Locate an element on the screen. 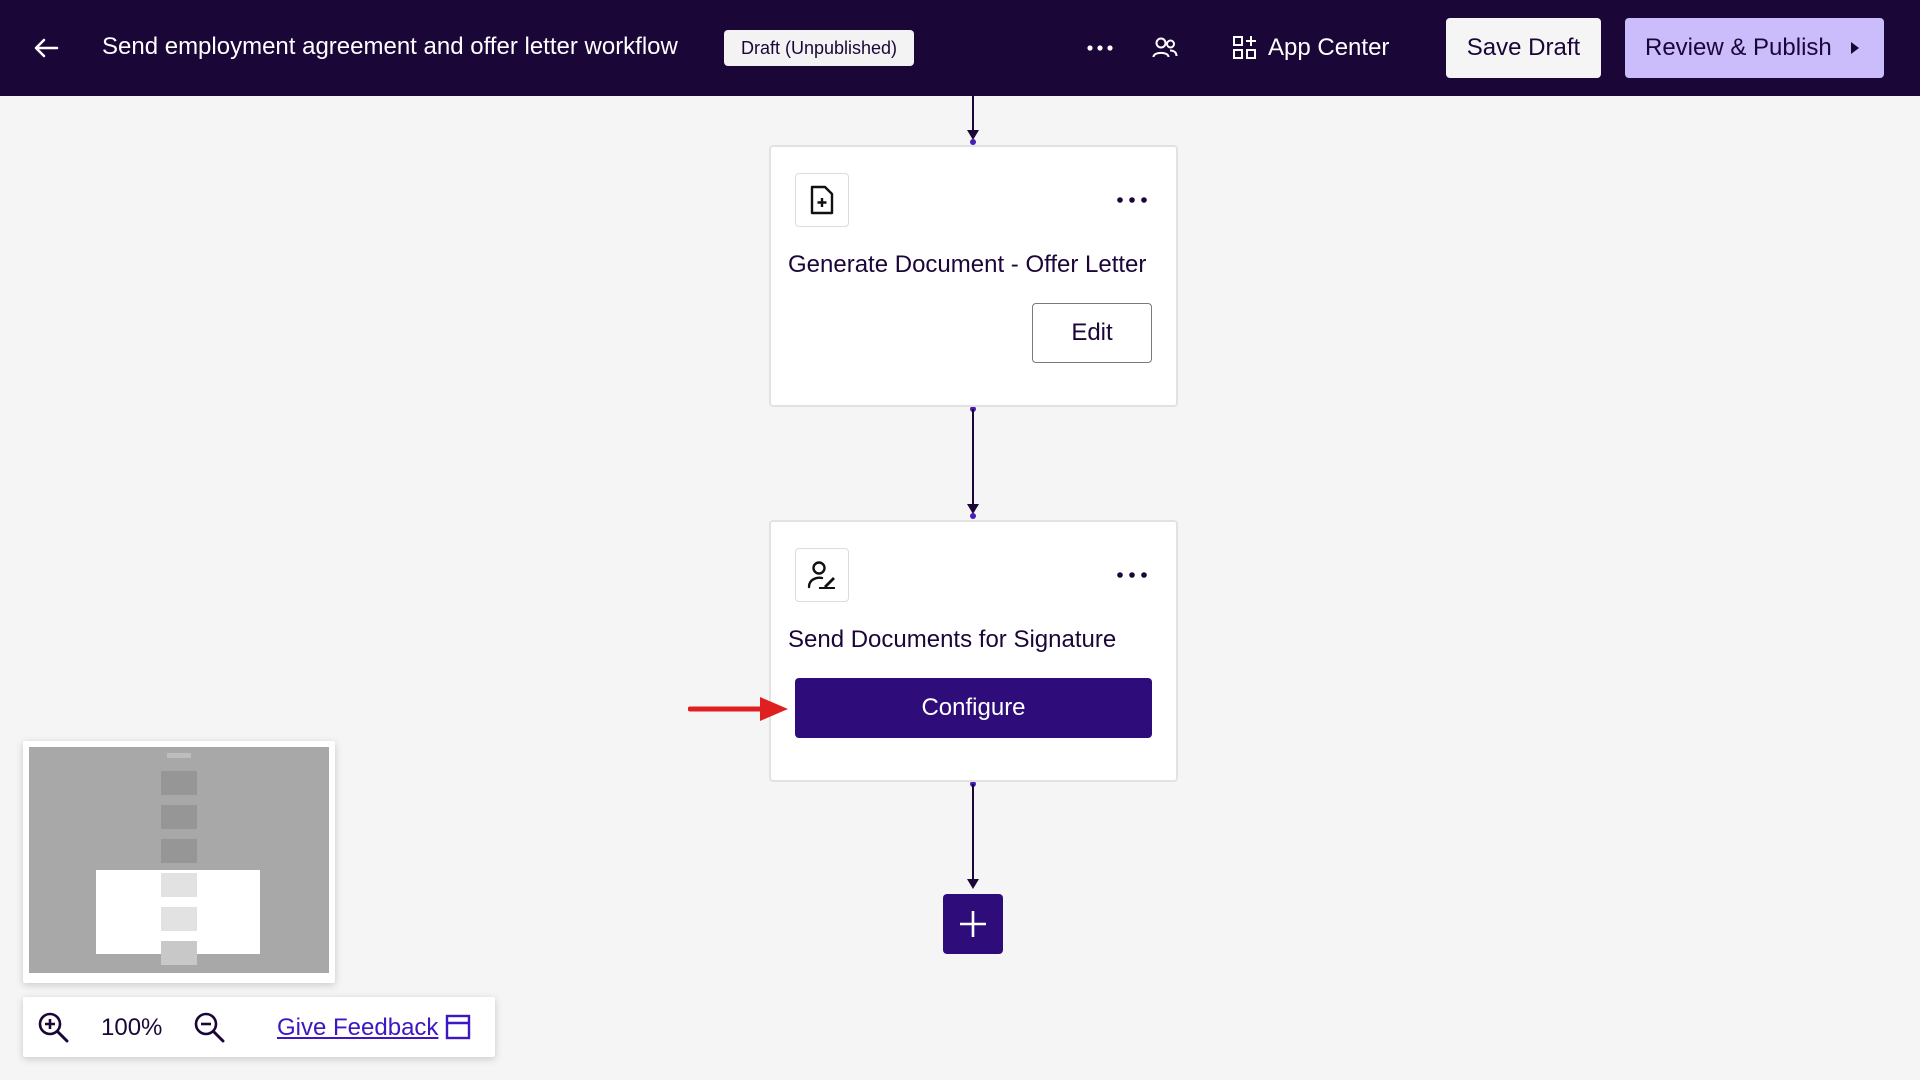 The image size is (1920, 1080). user-signature-icon is located at coordinates (821, 575).